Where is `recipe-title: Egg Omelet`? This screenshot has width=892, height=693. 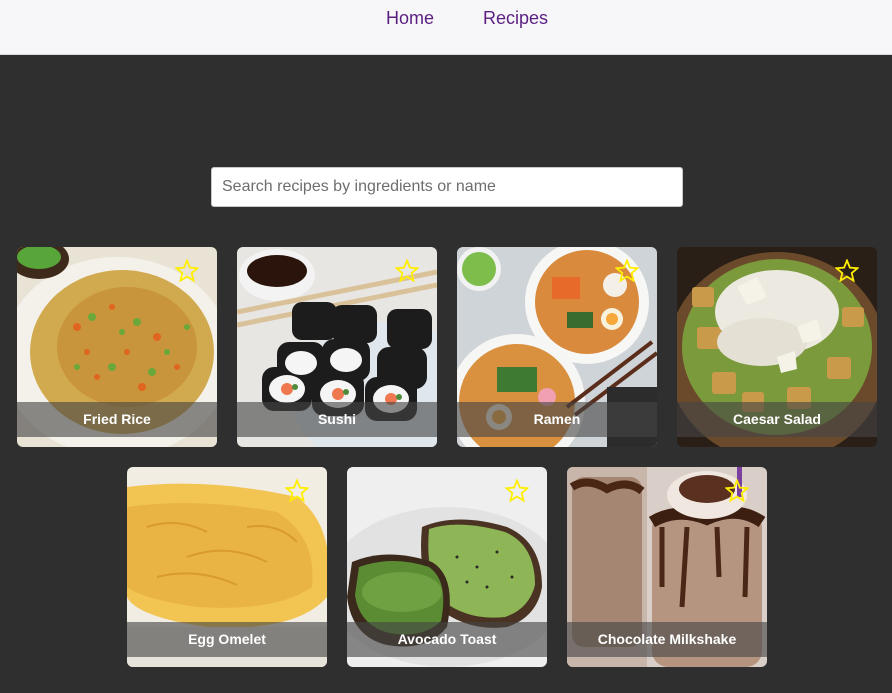 recipe-title: Egg Omelet is located at coordinates (227, 639).